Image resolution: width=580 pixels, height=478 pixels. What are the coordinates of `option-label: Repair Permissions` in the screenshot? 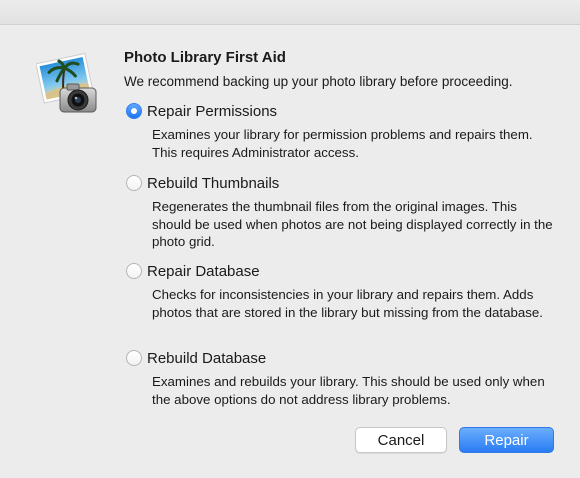 It's located at (212, 111).